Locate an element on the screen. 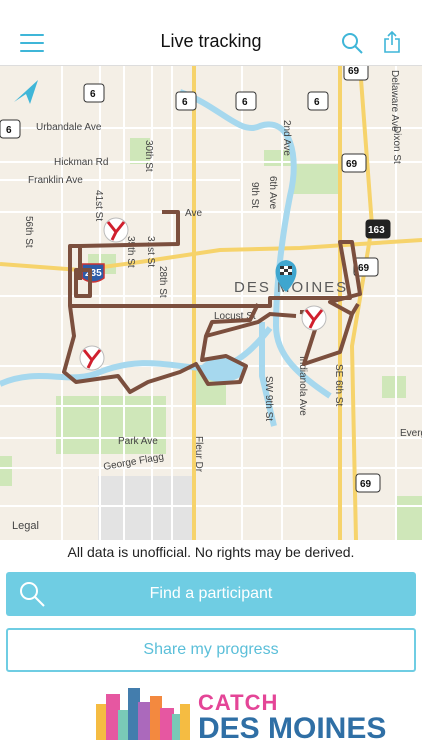  us-6-shield-2: 6 is located at coordinates (186, 101).